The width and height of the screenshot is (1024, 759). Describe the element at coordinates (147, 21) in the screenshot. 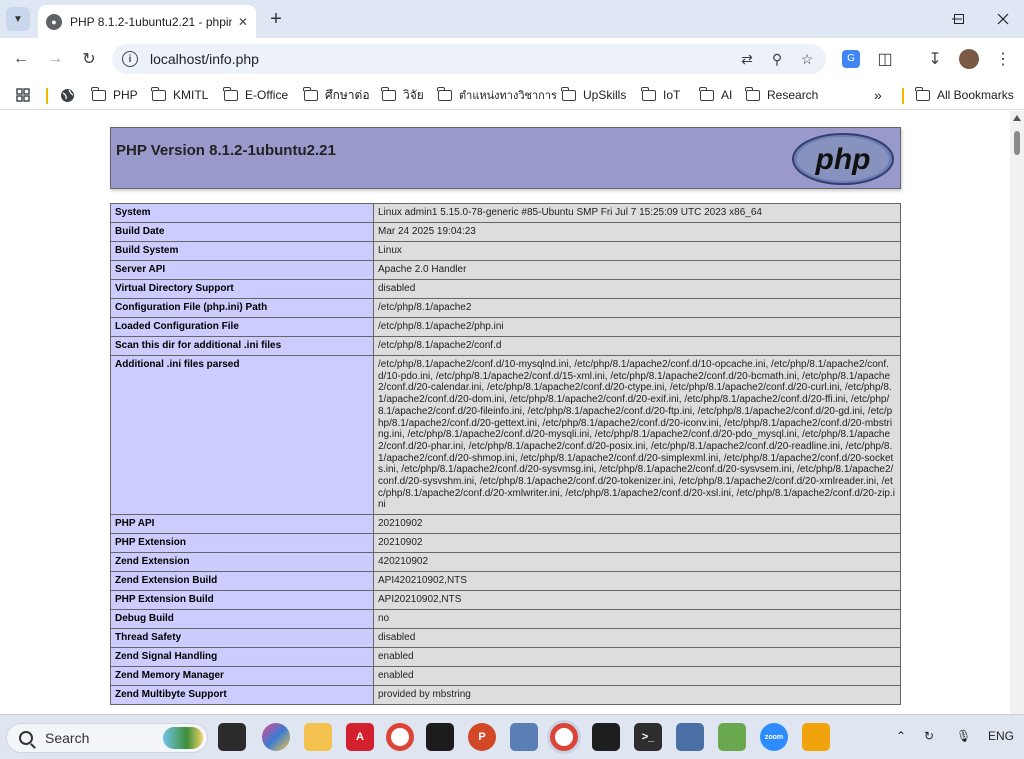

I see `active-tab: ● PHP 8.1.2-1ubuntu2.21 - phpinfo() ✕` at that location.